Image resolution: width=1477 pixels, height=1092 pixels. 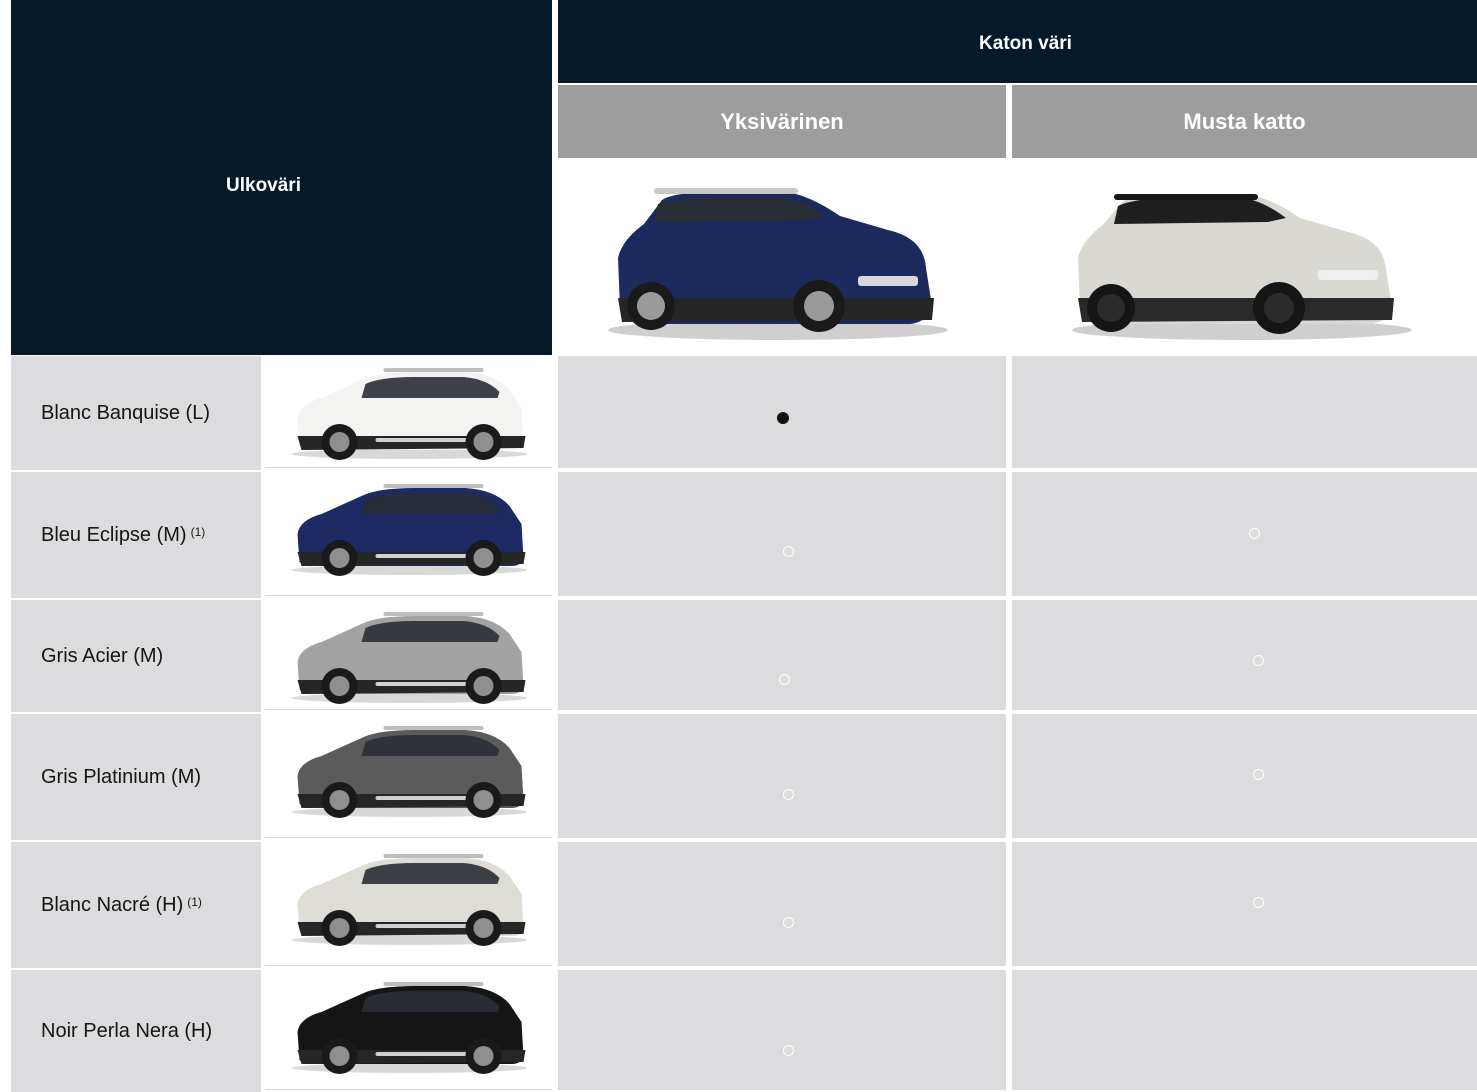 I want to click on row-color-name: Noir Perla Nera (H), so click(x=136, y=1031).